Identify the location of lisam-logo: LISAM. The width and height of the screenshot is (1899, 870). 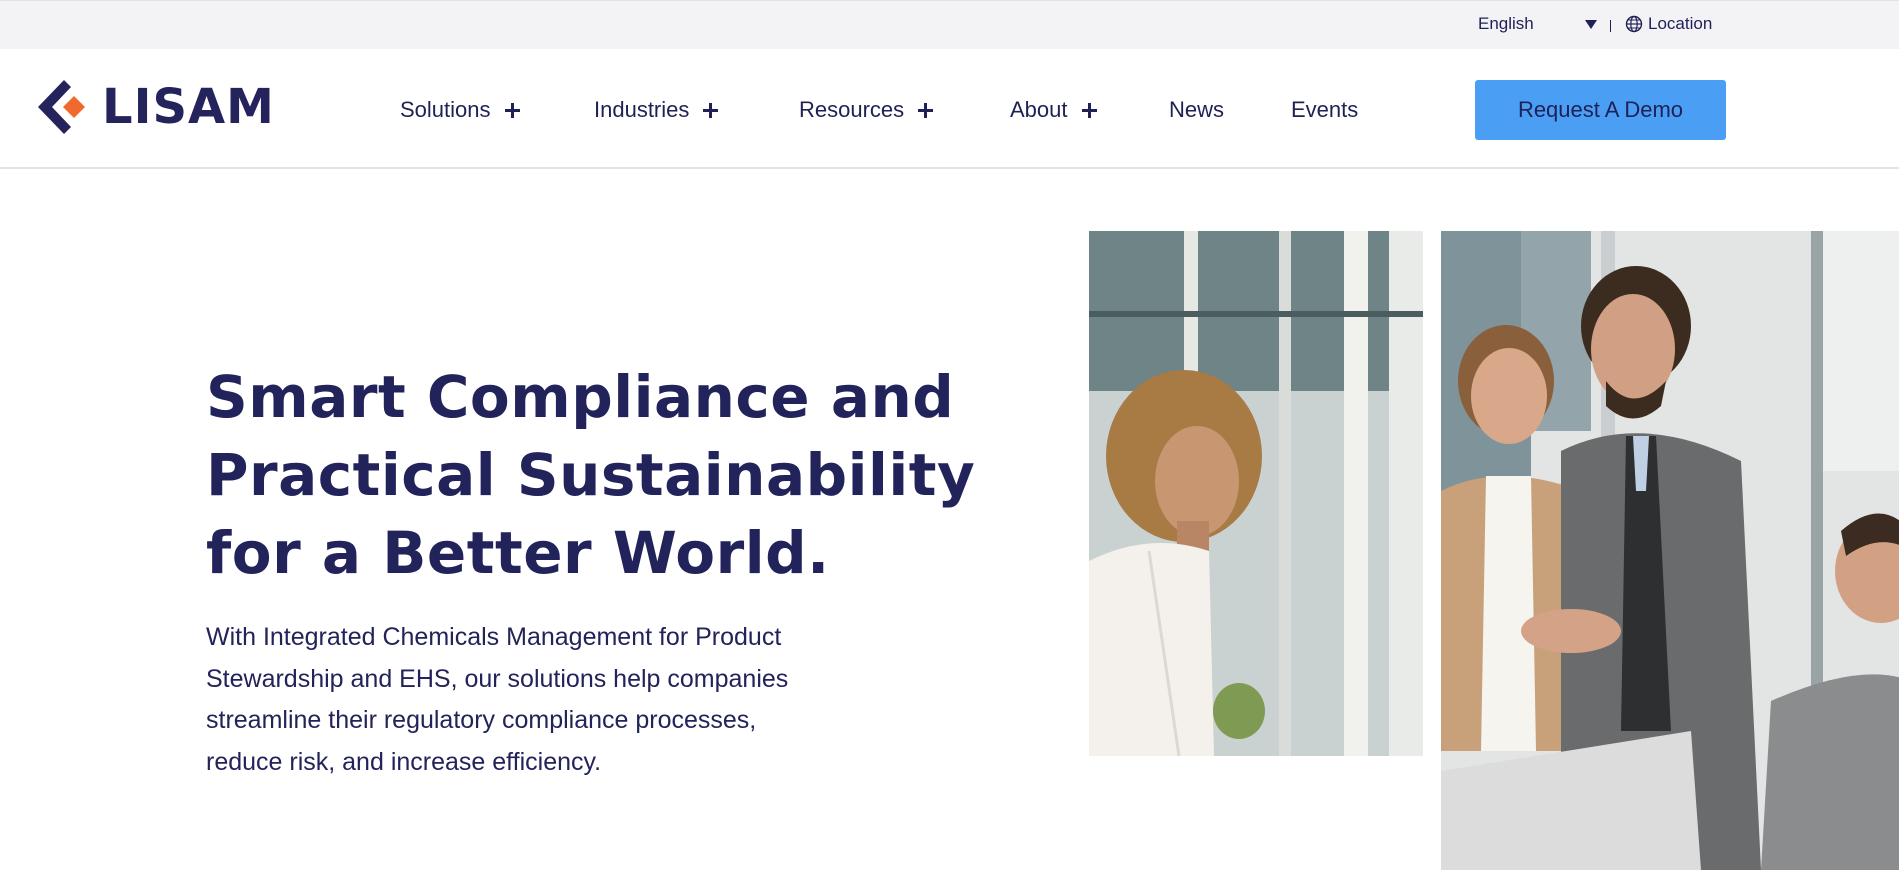
(155, 107).